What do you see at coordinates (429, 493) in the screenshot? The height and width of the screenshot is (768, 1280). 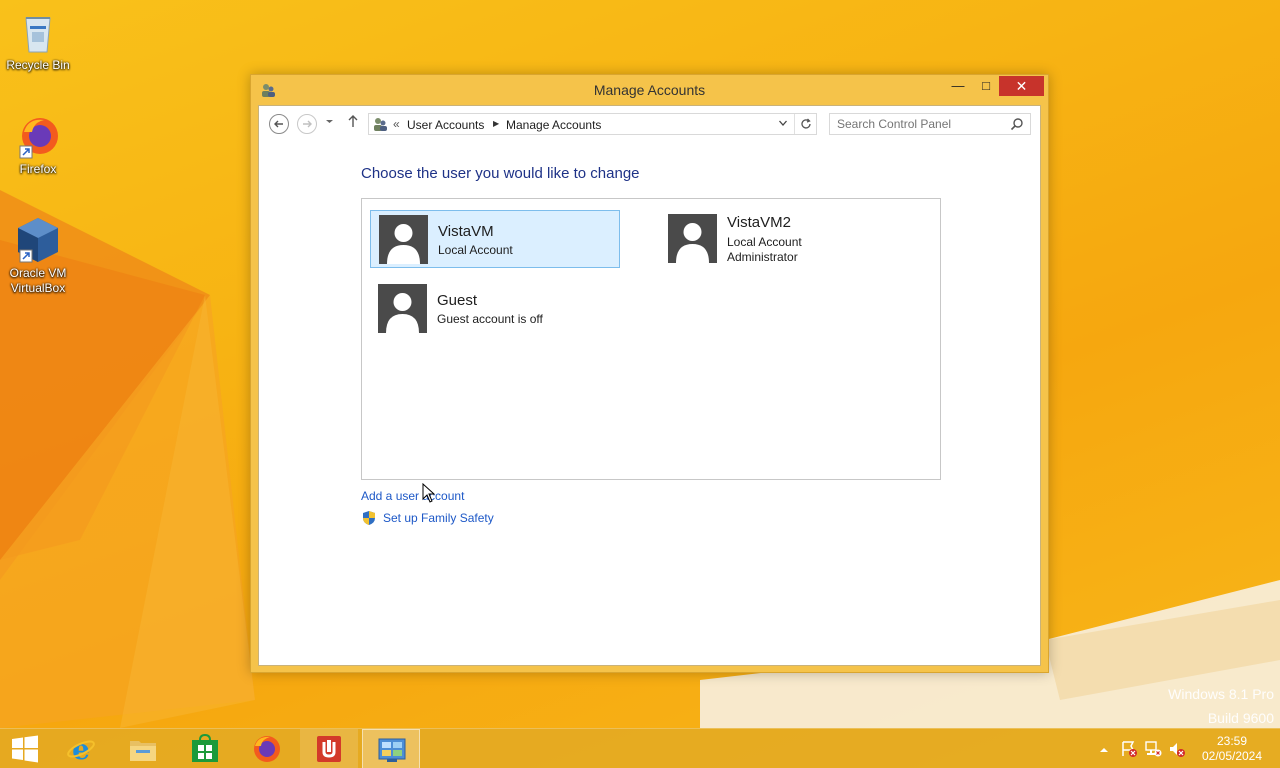 I see `mouse-cursor-icon` at bounding box center [429, 493].